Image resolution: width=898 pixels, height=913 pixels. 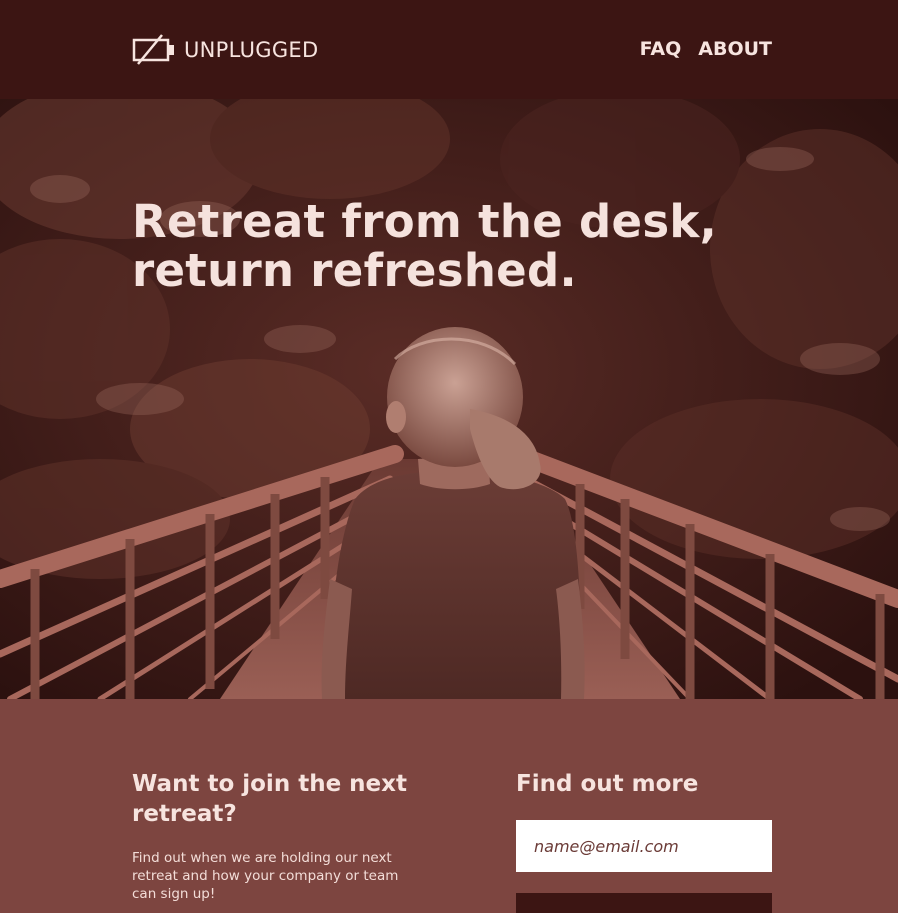 I want to click on submit-button, so click(x=644, y=903).